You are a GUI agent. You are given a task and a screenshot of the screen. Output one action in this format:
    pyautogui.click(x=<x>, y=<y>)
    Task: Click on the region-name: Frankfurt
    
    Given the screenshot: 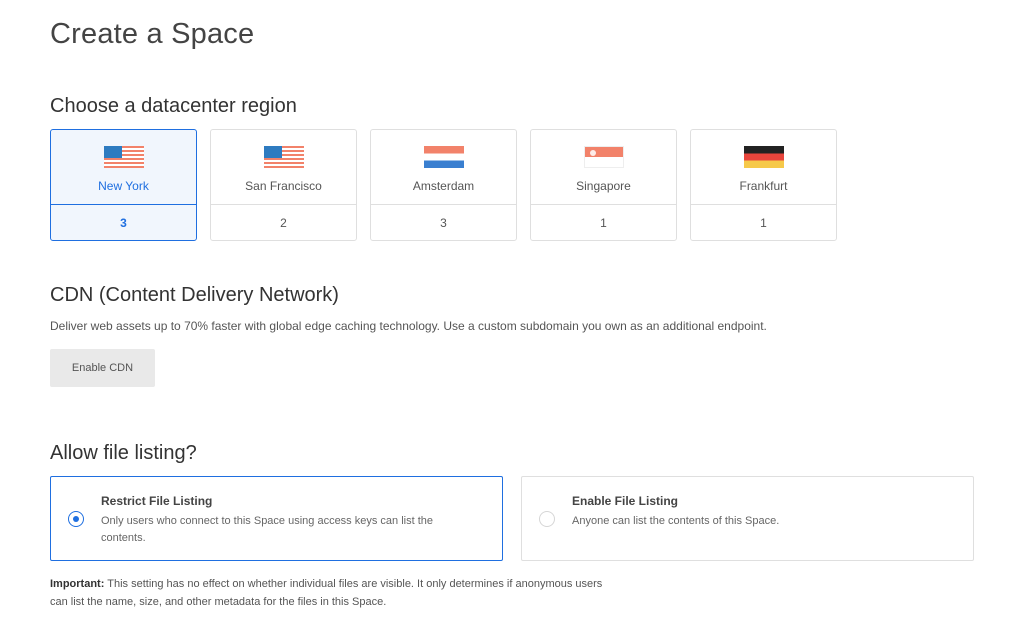 What is the action you would take?
    pyautogui.click(x=763, y=186)
    